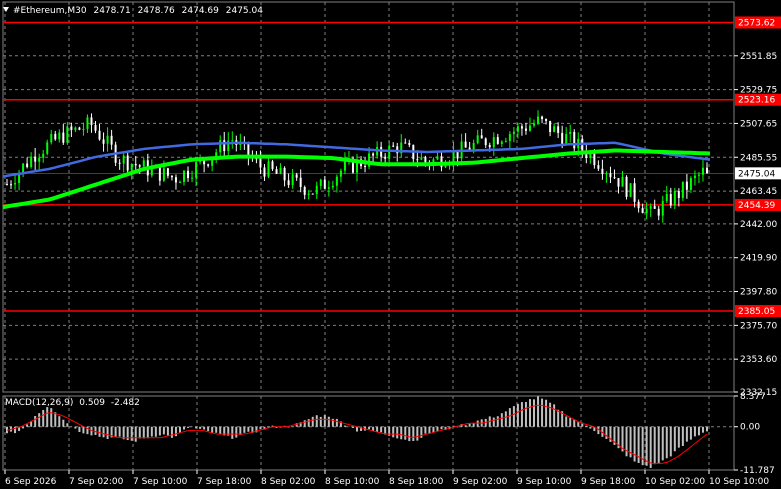 The image size is (781, 489). I want to click on current-price-label: 2475.04, so click(756, 174).